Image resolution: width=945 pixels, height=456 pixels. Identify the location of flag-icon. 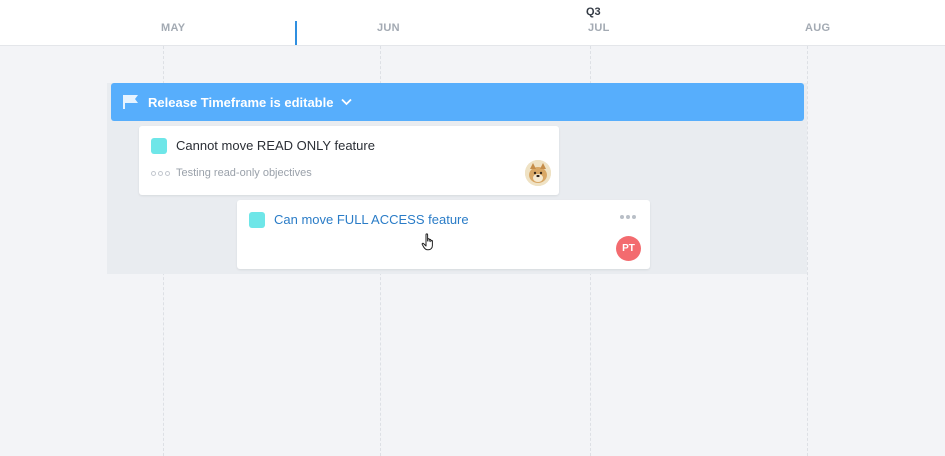
(131, 102).